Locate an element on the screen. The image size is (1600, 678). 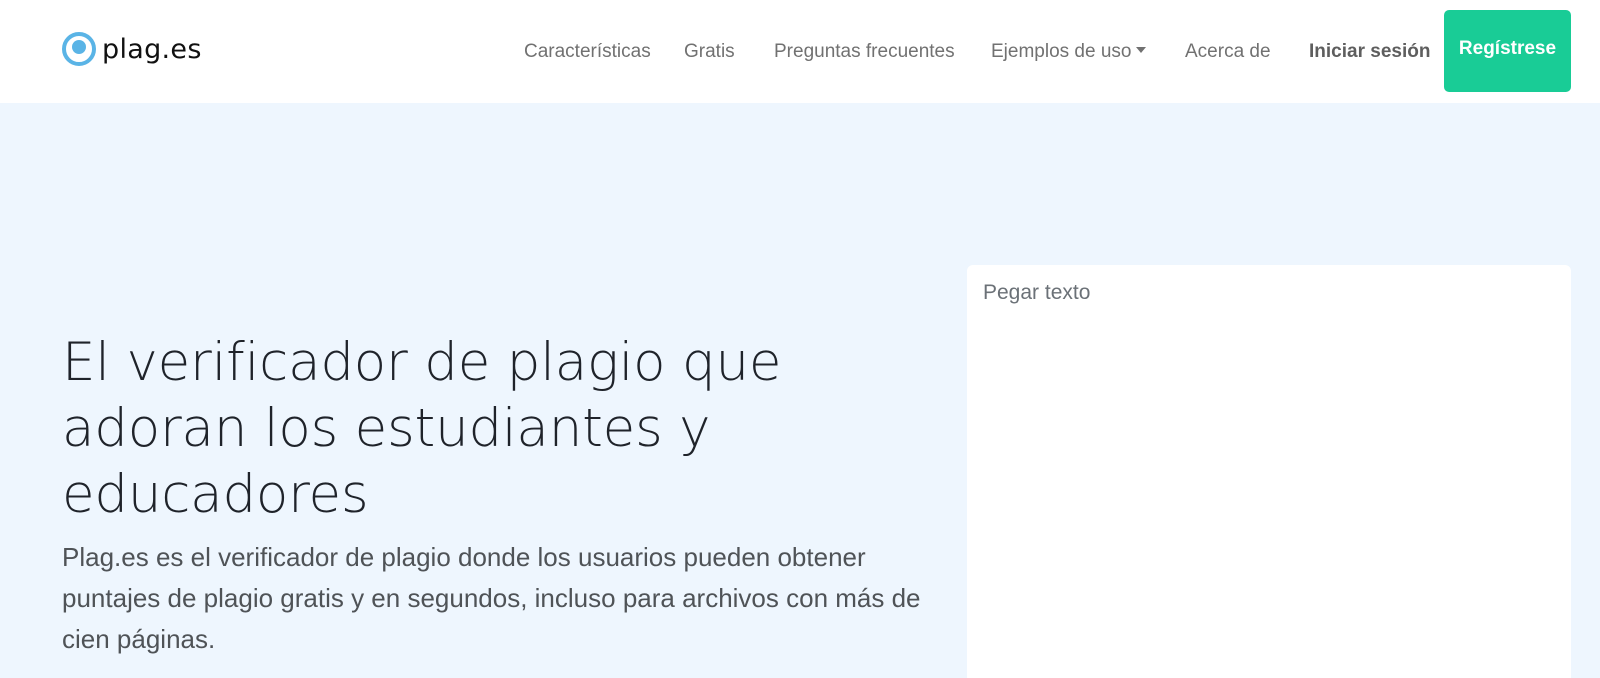
eye-logo-icon is located at coordinates (79, 49).